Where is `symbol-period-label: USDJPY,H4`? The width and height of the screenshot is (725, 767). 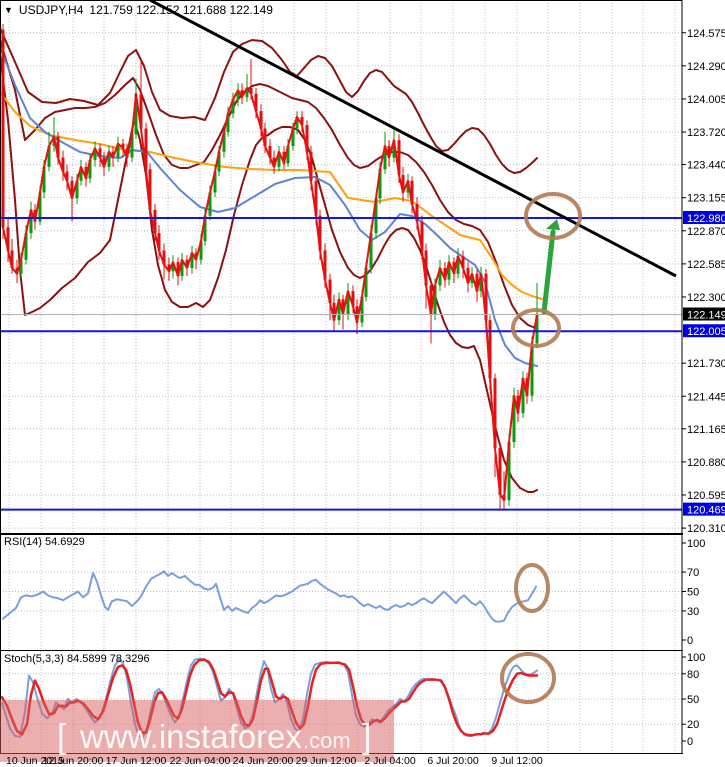
symbol-period-label: USDJPY,H4 is located at coordinates (51, 10).